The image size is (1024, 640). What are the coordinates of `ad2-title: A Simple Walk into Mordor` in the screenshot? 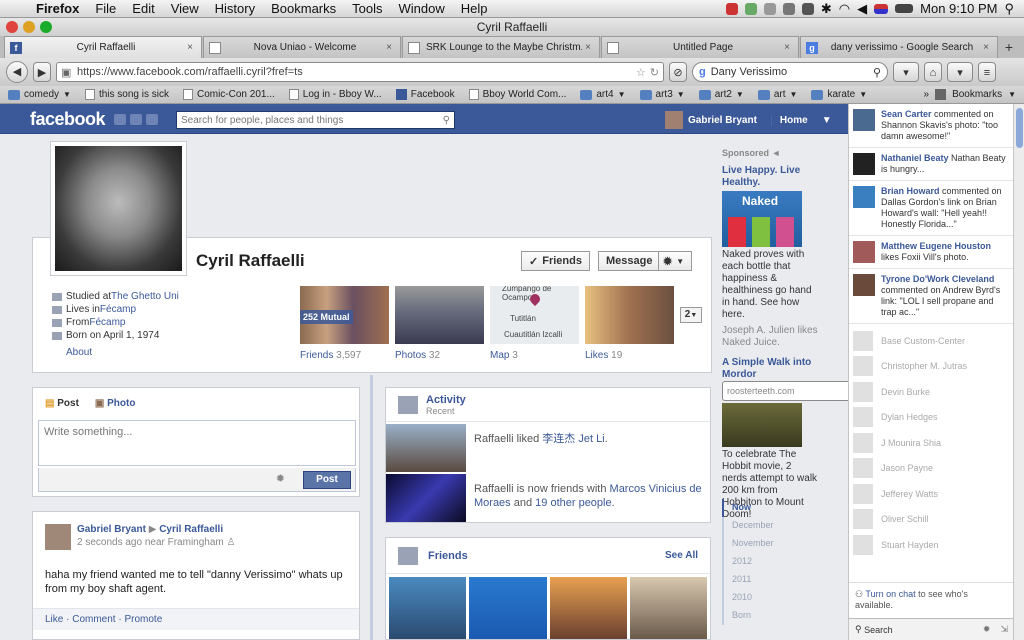 It's located at (766, 368).